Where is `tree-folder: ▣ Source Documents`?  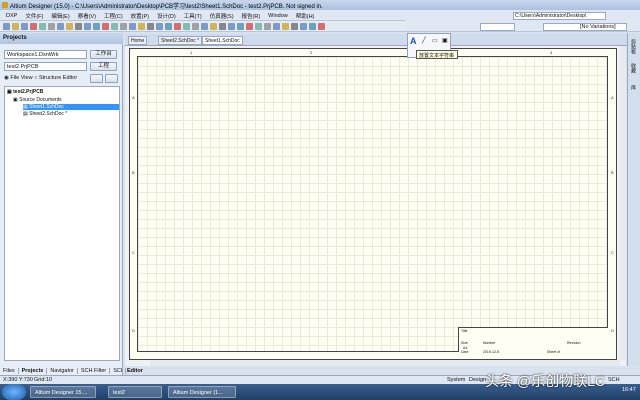
tree-folder: ▣ Source Documents is located at coordinates (37, 100).